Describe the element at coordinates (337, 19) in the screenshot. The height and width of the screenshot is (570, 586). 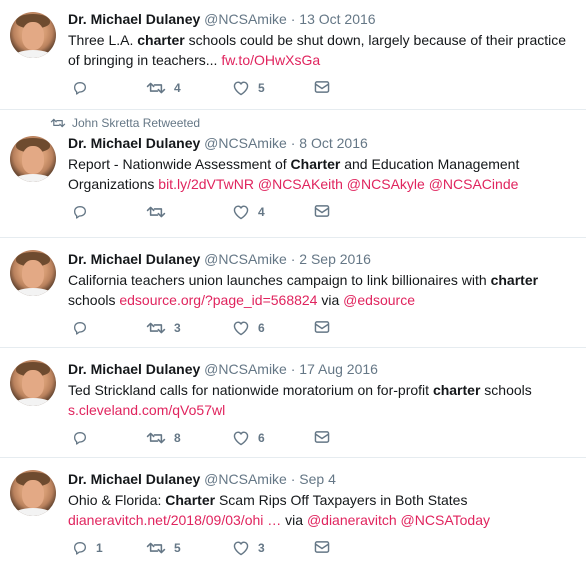
I see `tweet-date: 13 Oct 2016` at that location.